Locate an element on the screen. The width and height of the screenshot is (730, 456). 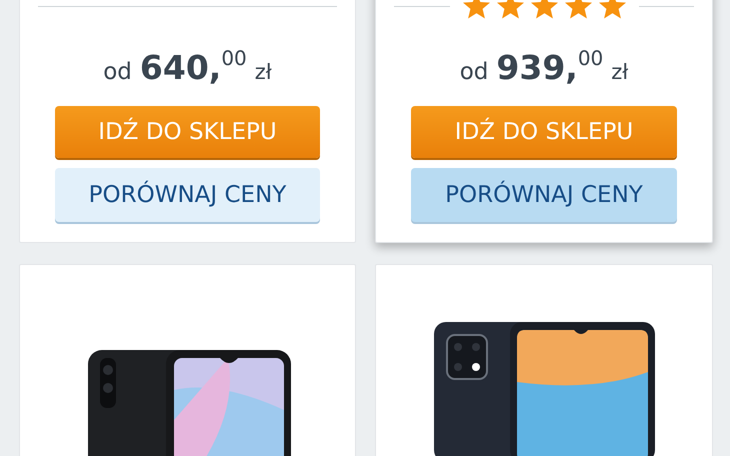
price-amount: 939, is located at coordinates (537, 68).